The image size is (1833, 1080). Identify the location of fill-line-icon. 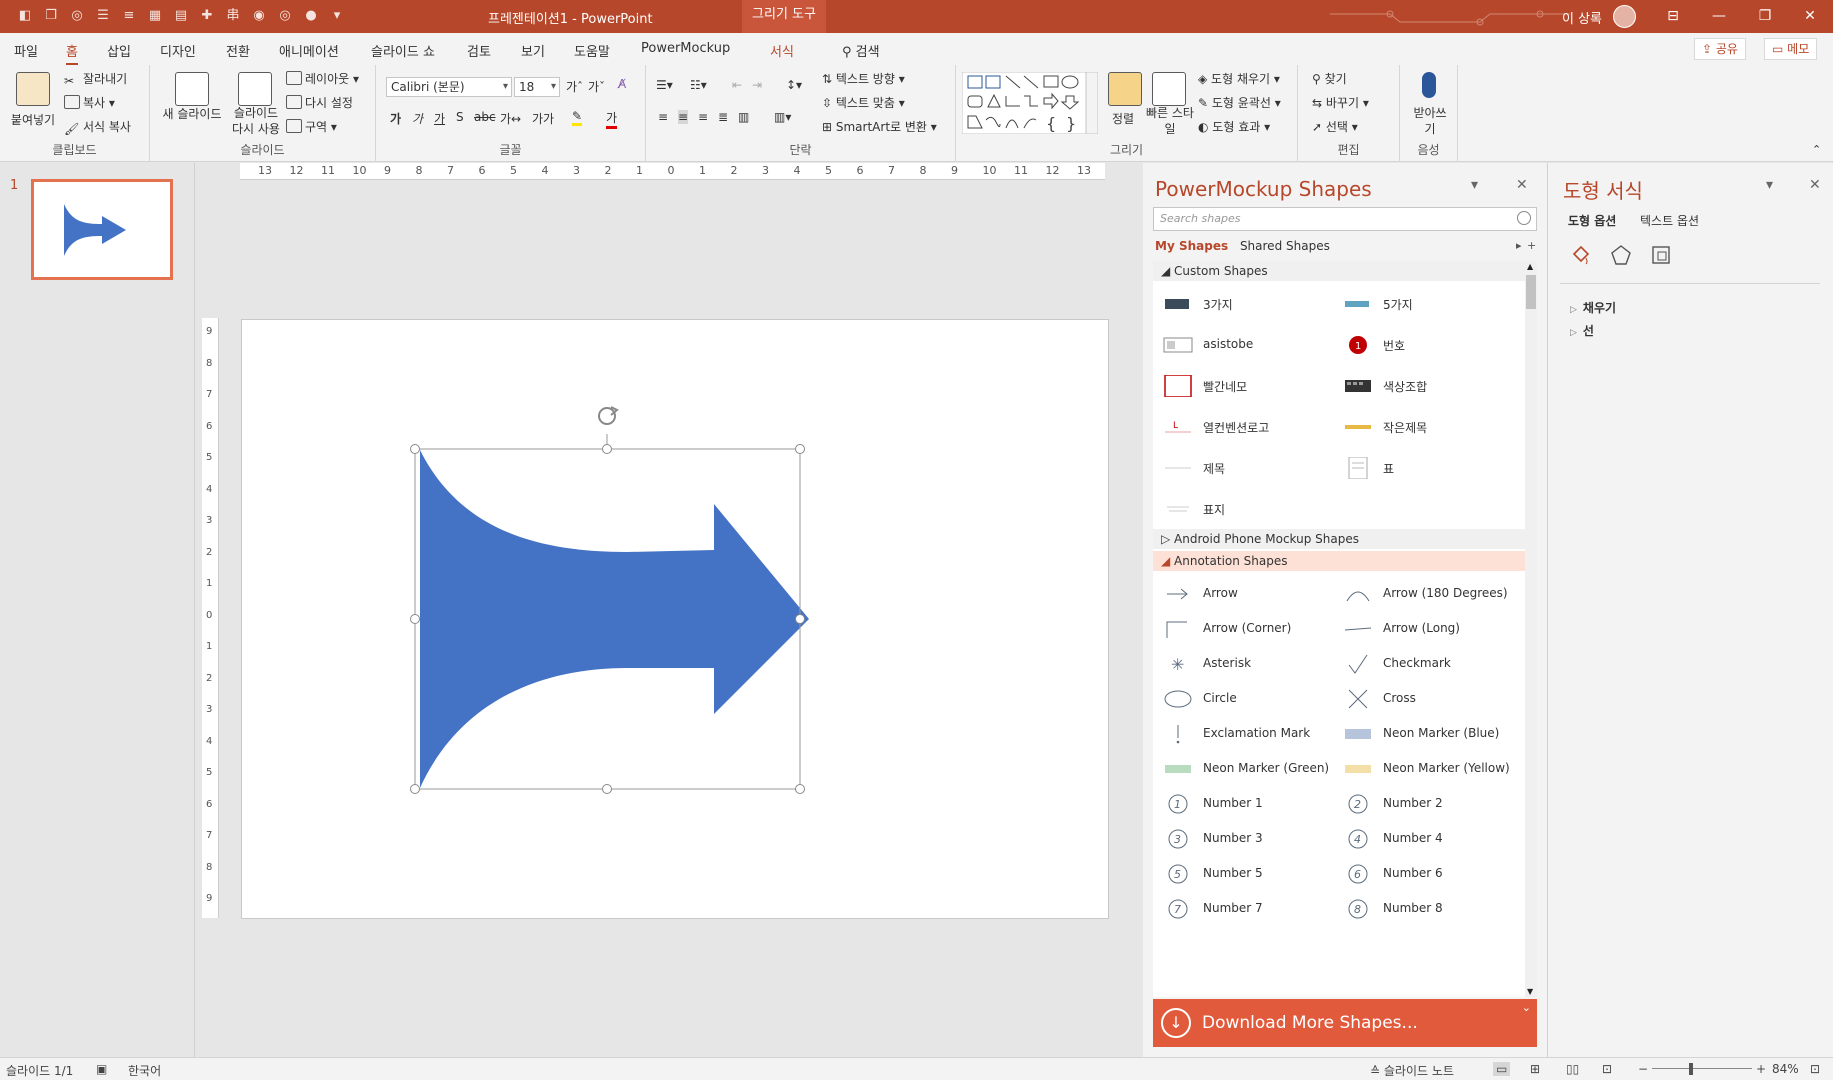
(1581, 255).